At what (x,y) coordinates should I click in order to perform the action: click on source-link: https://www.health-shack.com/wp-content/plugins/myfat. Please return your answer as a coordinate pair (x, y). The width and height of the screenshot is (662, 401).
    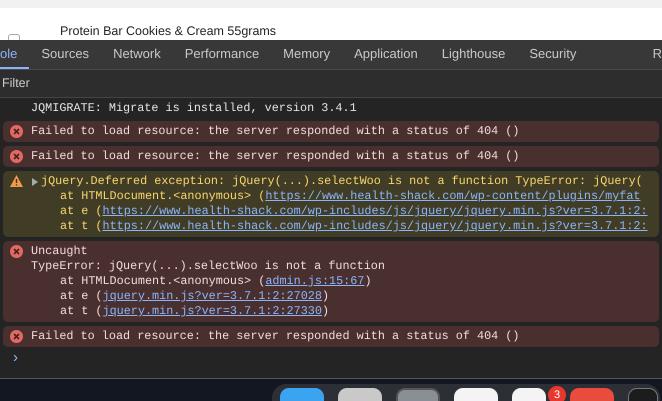
    Looking at the image, I should click on (453, 196).